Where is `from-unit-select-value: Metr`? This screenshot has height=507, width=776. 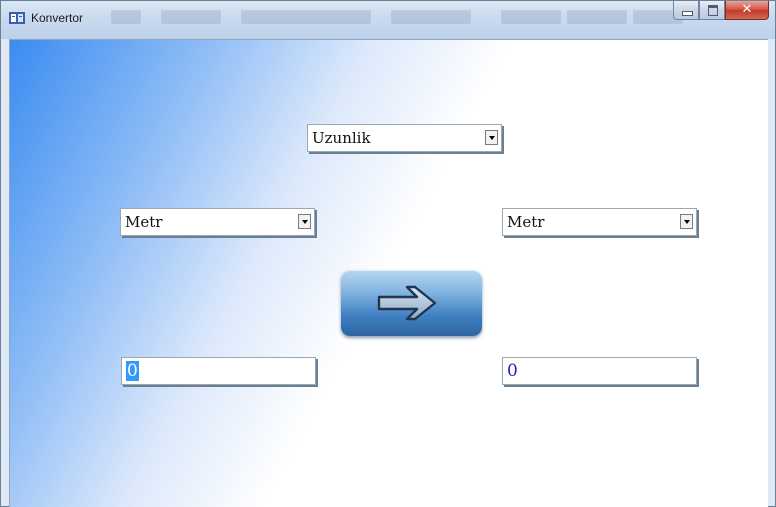
from-unit-select-value: Metr is located at coordinates (144, 222).